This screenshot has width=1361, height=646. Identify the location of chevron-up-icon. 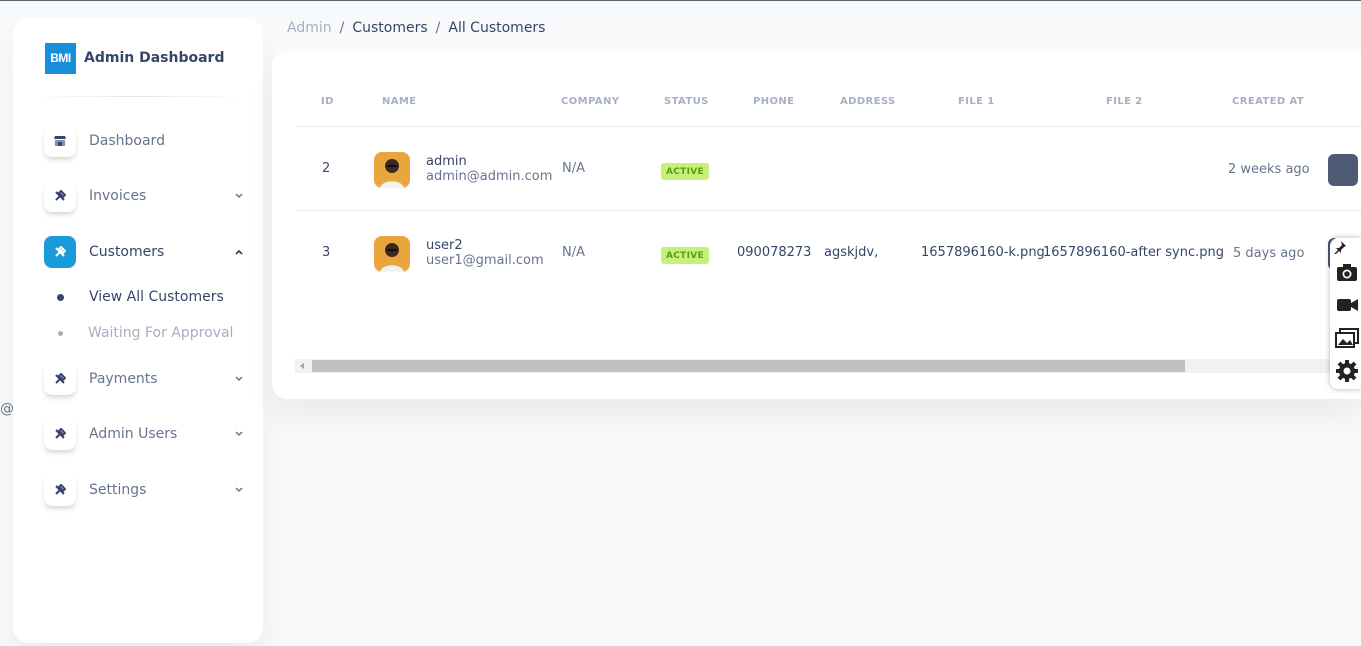
(239, 252).